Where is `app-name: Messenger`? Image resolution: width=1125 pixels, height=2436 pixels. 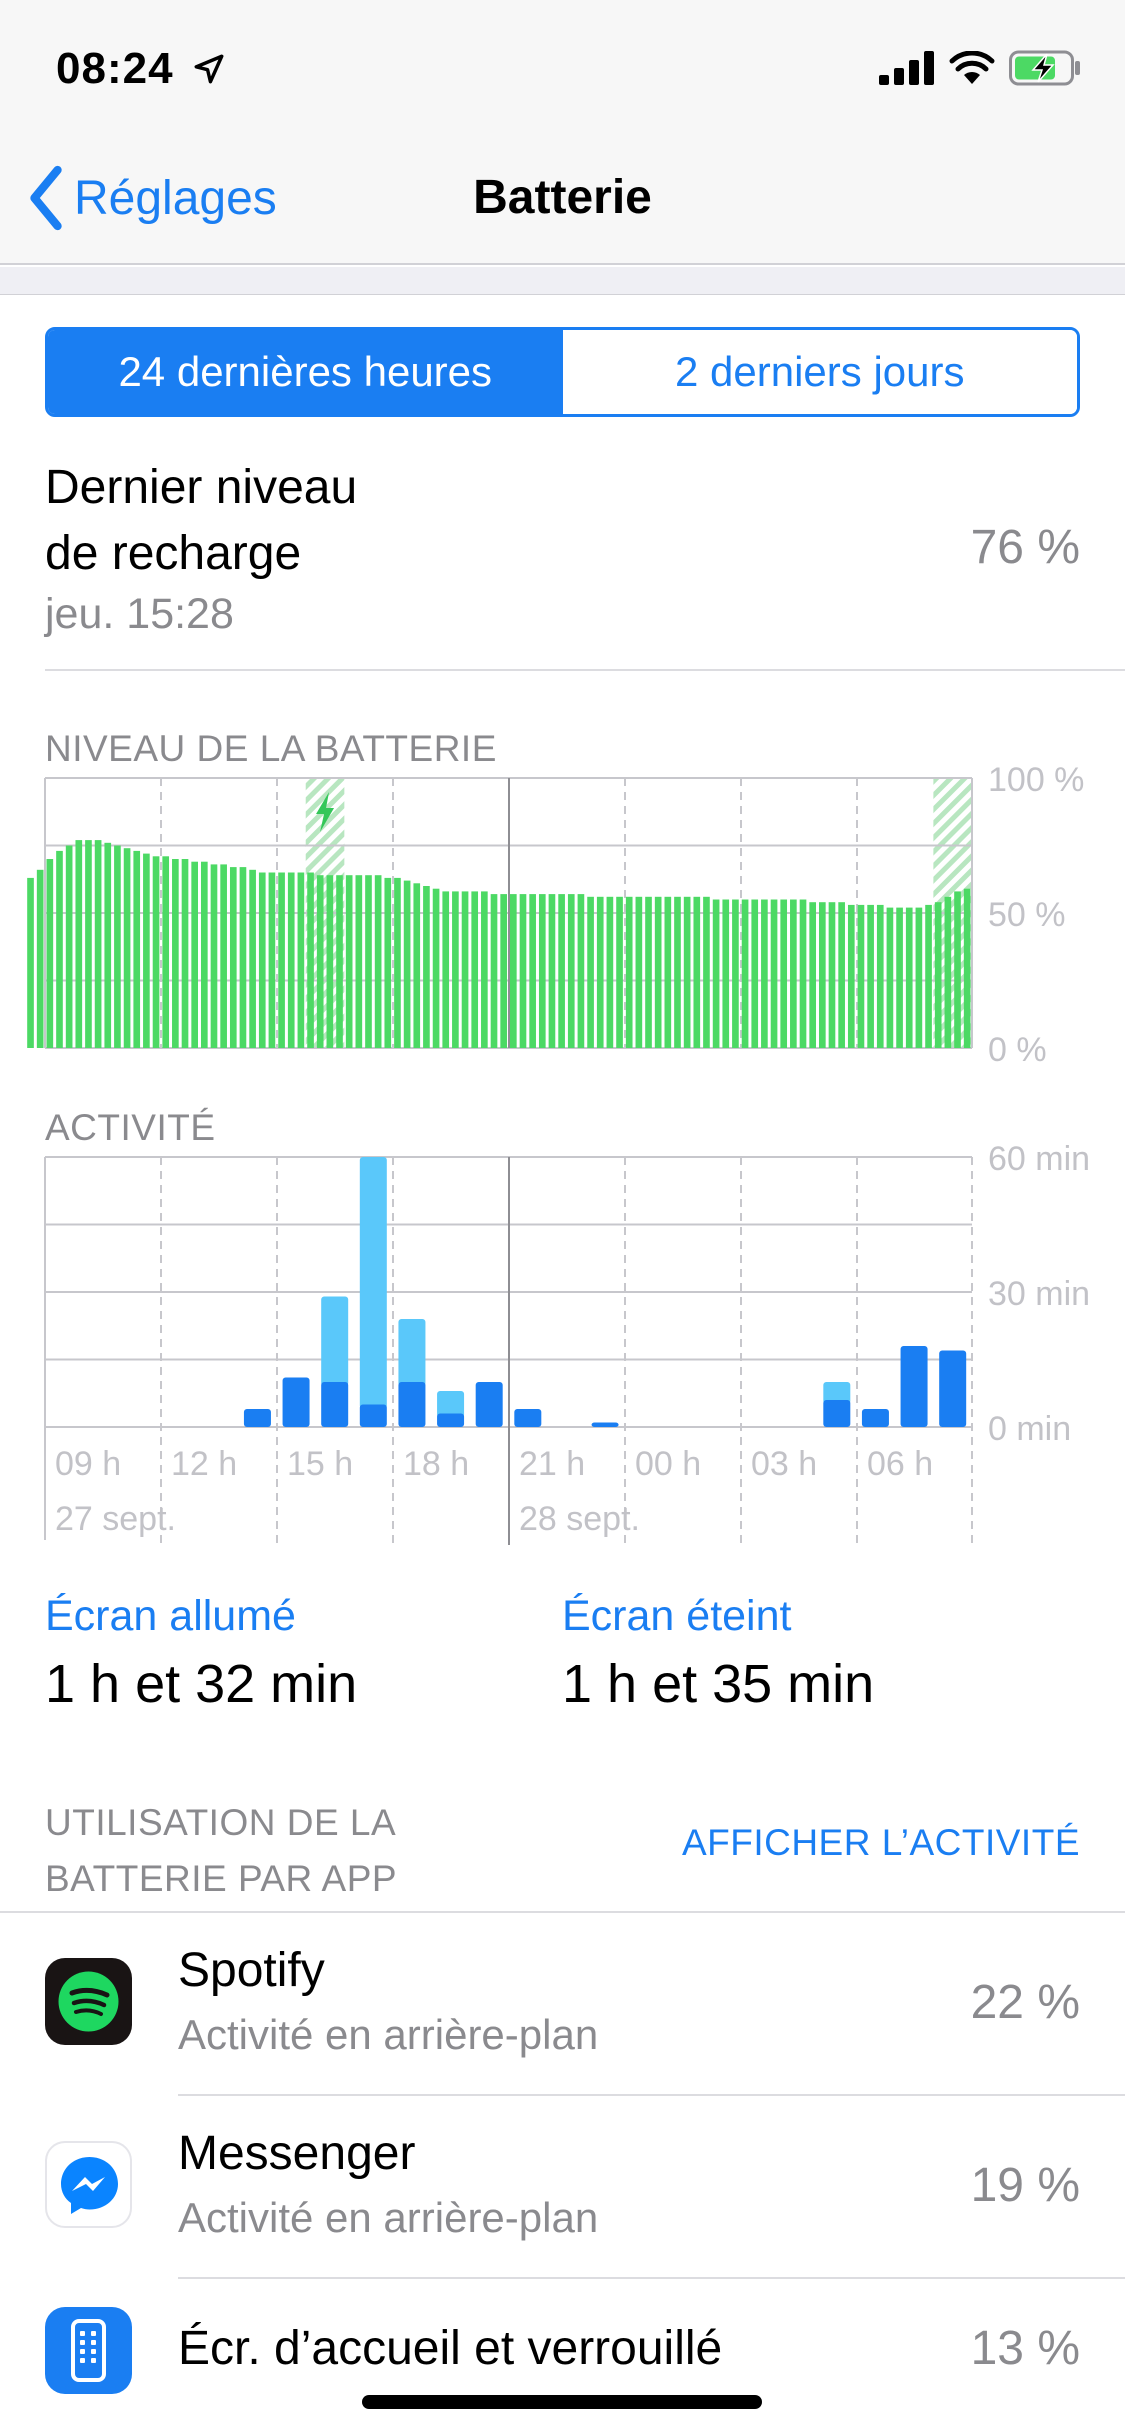 app-name: Messenger is located at coordinates (297, 2153).